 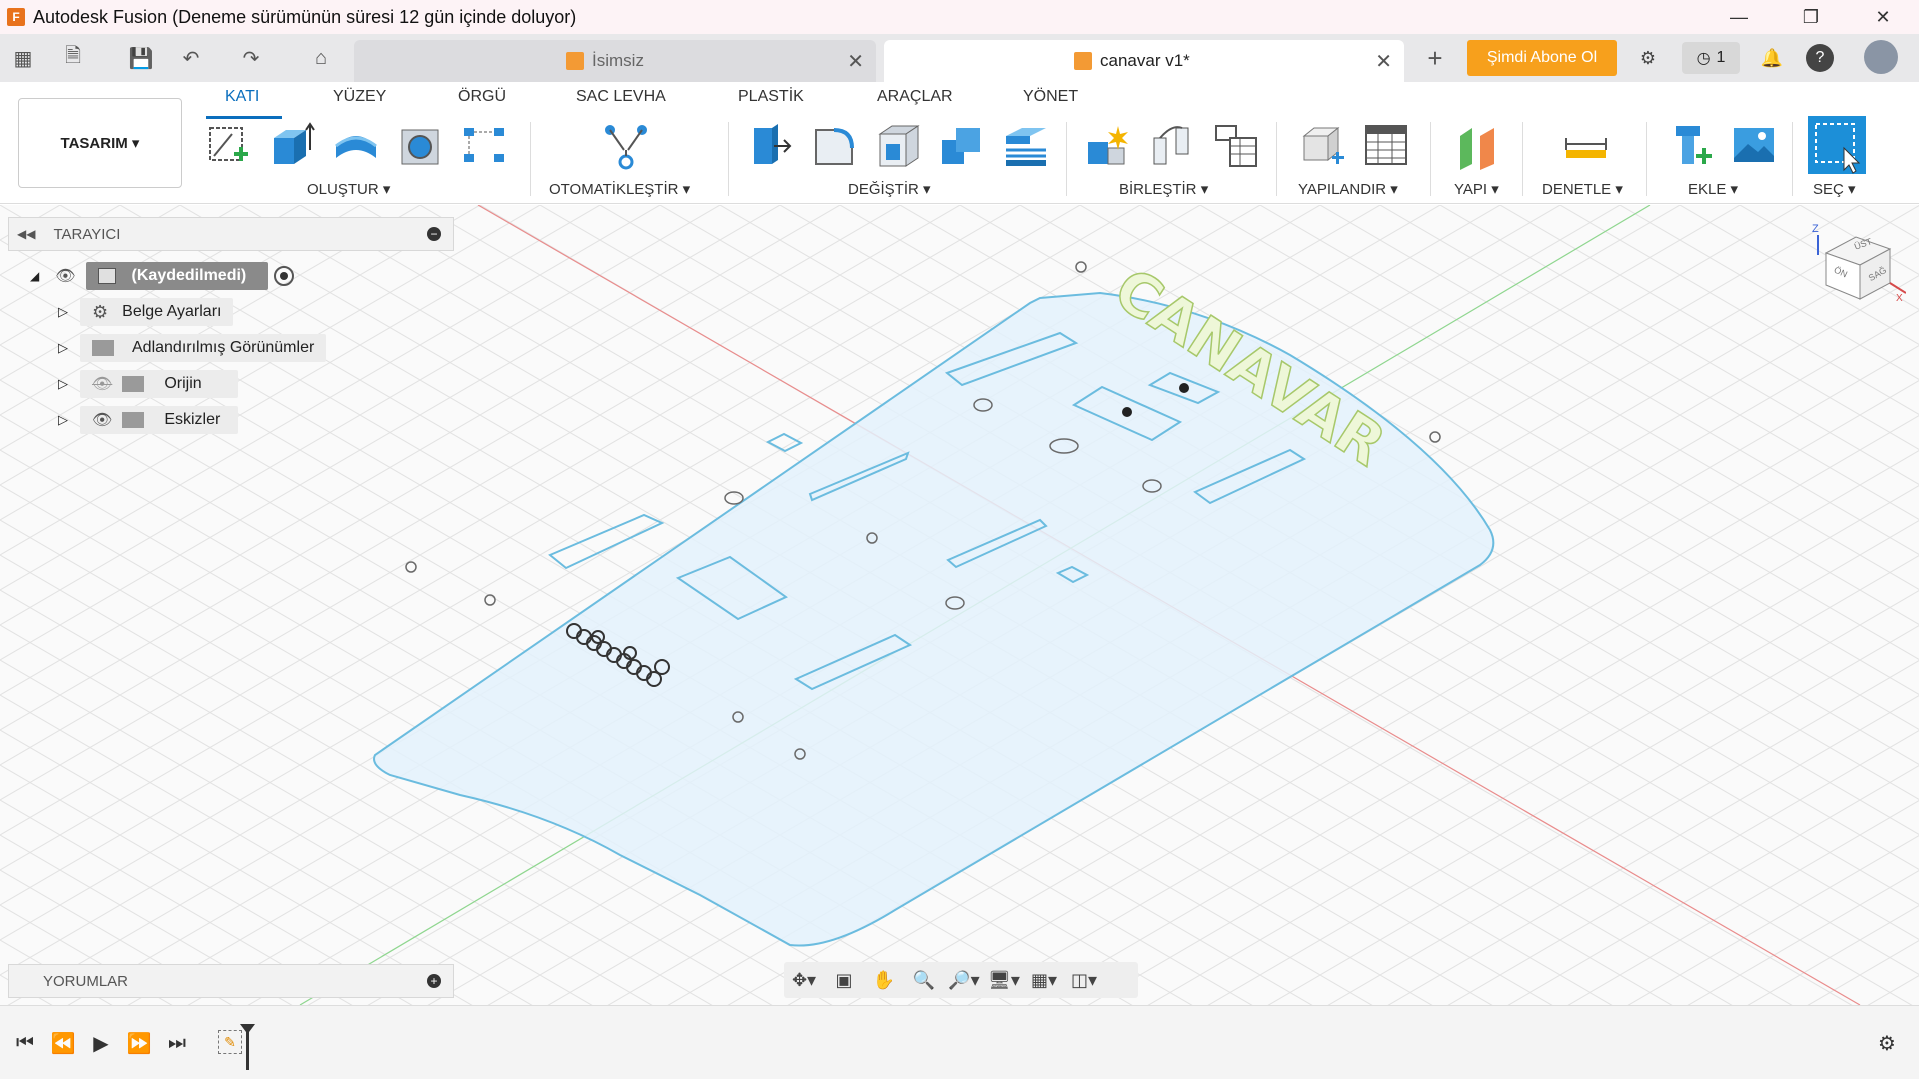 What do you see at coordinates (102, 384) in the screenshot?
I see `hidden-eye-icon: 👁` at bounding box center [102, 384].